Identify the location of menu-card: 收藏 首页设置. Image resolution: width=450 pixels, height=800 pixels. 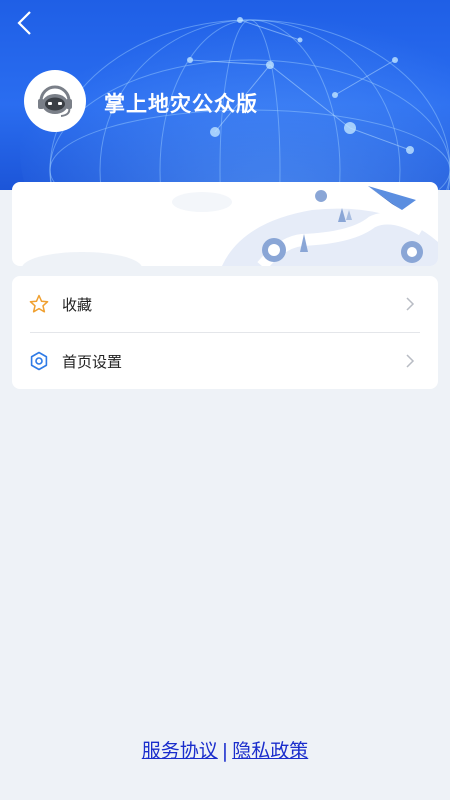
(225, 332).